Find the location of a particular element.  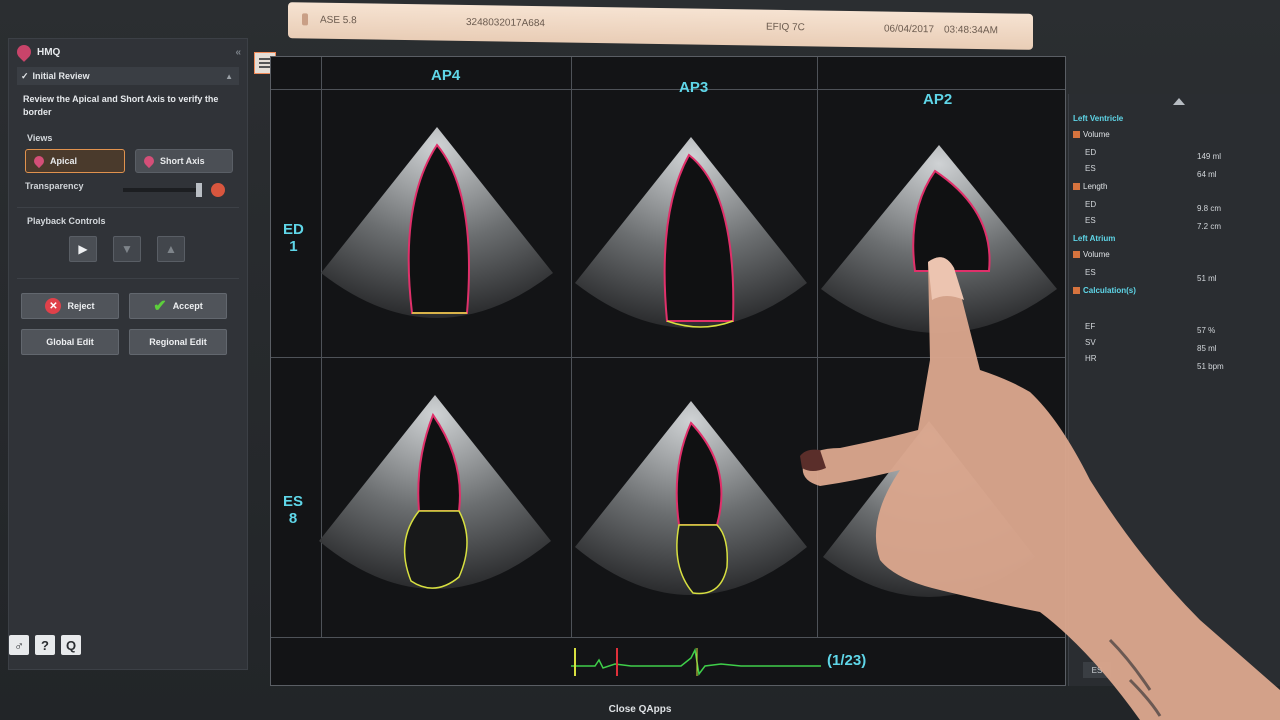

result-value: 7.2 cm is located at coordinates (1209, 226).